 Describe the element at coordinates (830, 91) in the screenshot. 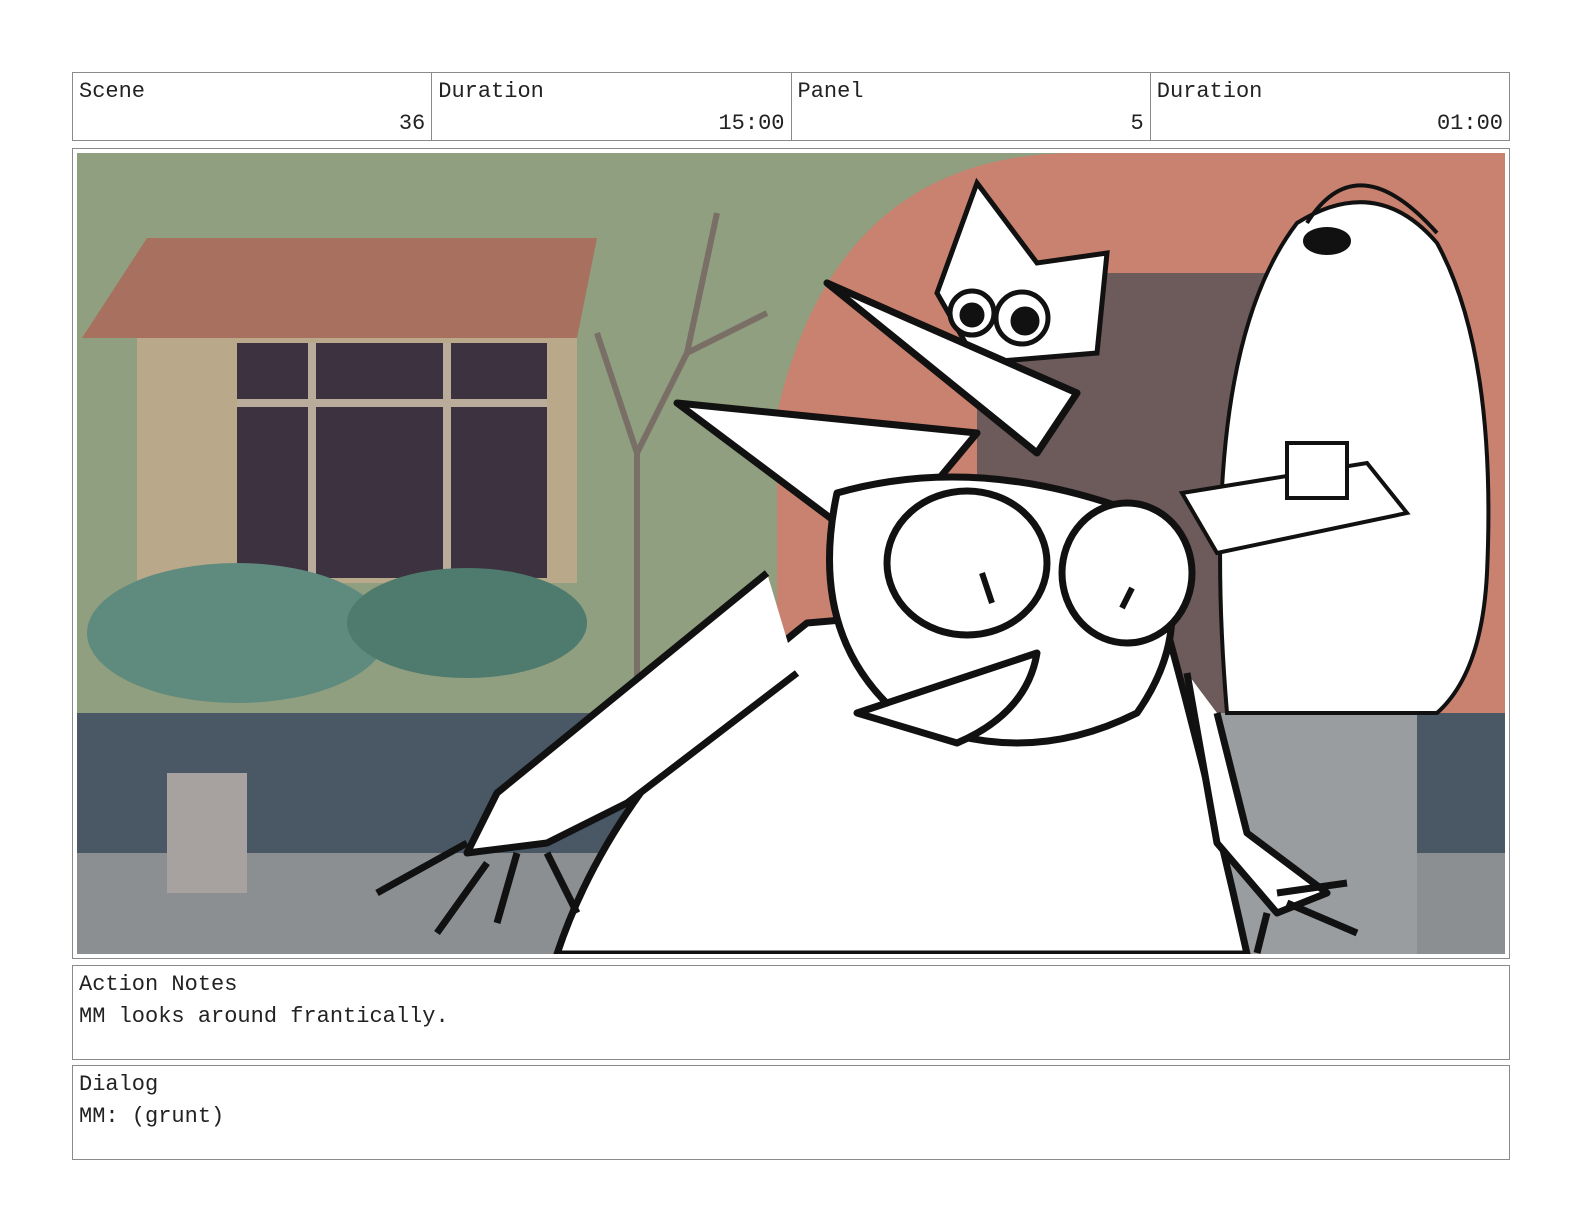

I see `panel-label: Panel` at that location.